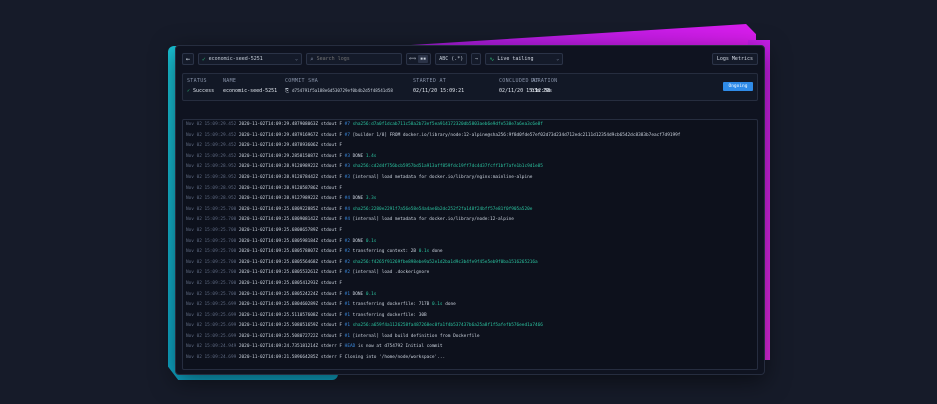  Describe the element at coordinates (278, 167) in the screenshot. I see `log-timestamp: 2020-11-02T14:09:28.912098922Z` at that location.